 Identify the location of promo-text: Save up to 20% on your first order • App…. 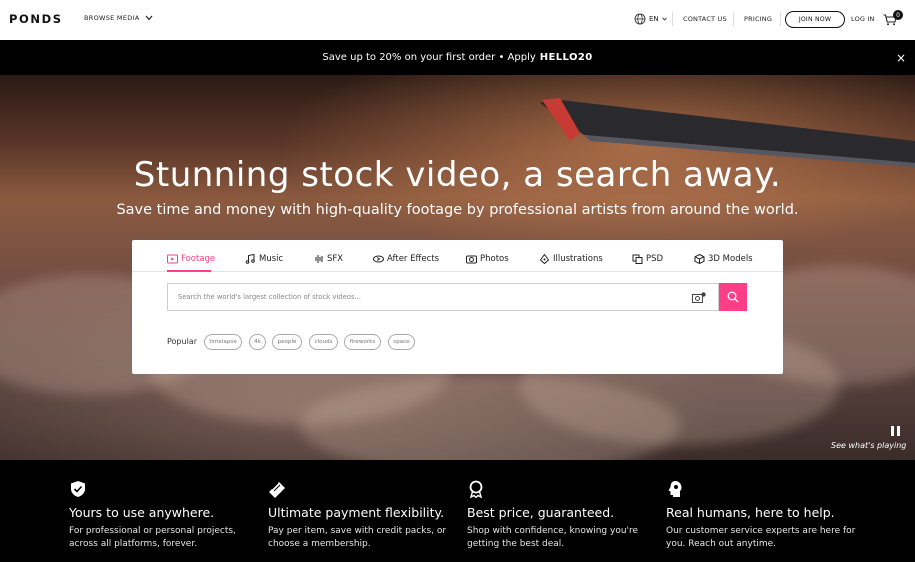
(429, 57).